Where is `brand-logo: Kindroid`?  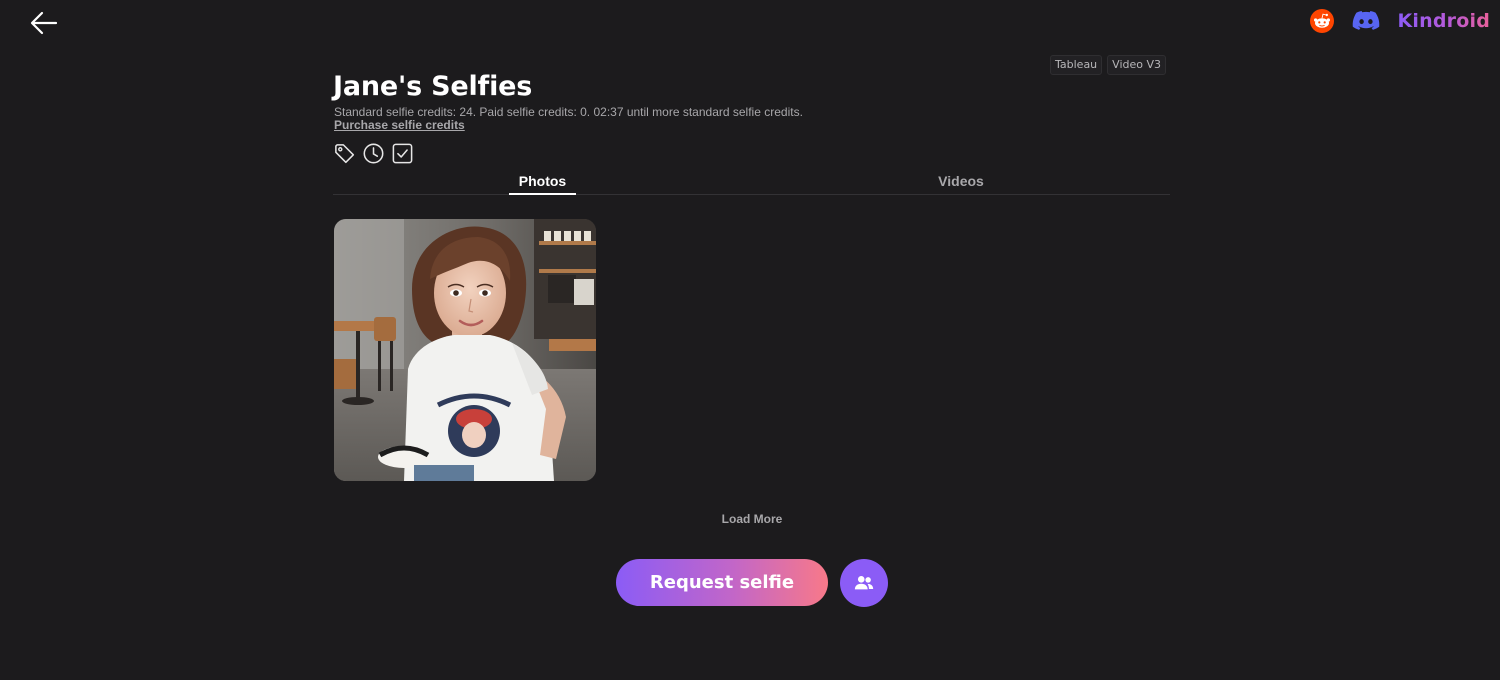
brand-logo: Kindroid is located at coordinates (1444, 21).